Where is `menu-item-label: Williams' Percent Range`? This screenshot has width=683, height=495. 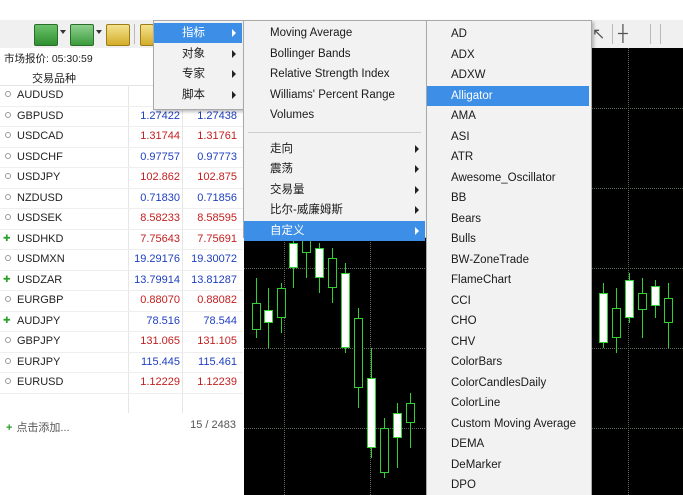
menu-item-label: Williams' Percent Range is located at coordinates (332, 94).